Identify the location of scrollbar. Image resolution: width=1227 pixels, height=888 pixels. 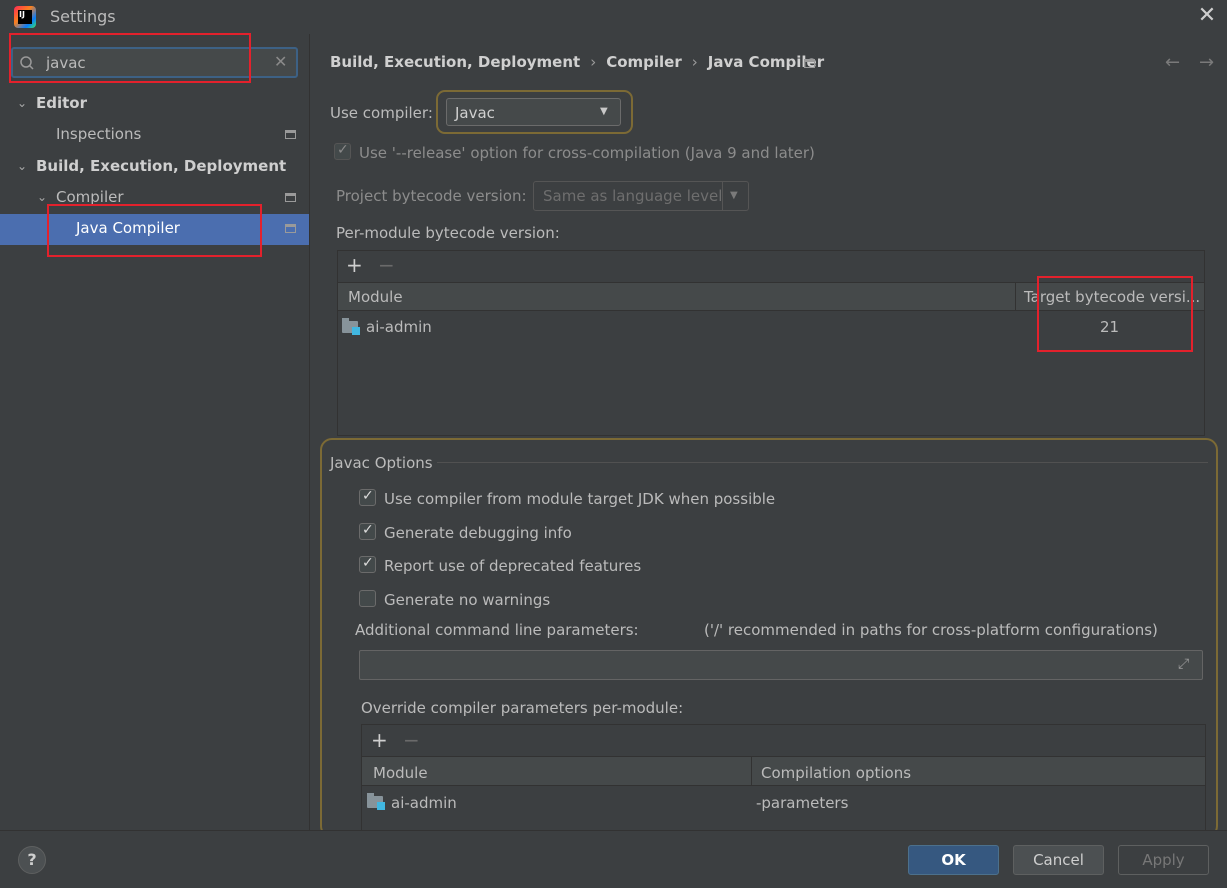
(1222, 454).